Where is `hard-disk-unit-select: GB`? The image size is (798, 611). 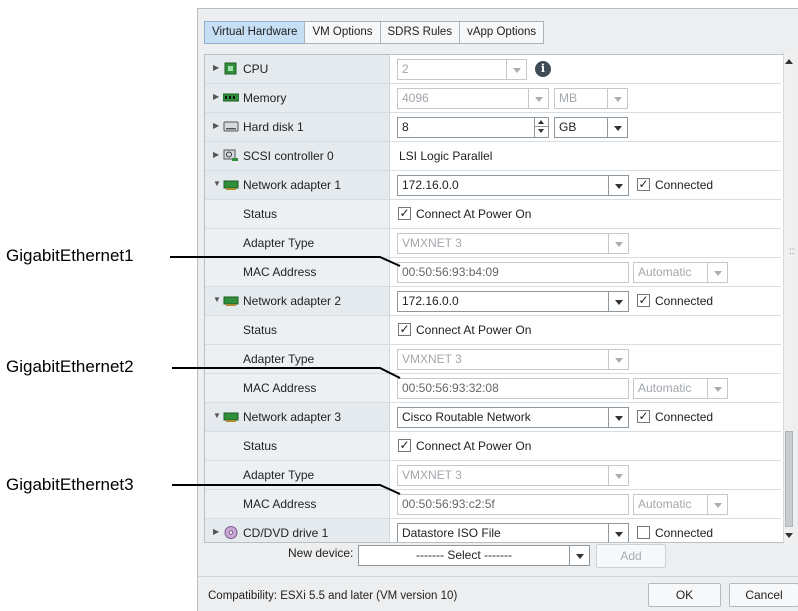
hard-disk-unit-select: GB is located at coordinates (591, 127).